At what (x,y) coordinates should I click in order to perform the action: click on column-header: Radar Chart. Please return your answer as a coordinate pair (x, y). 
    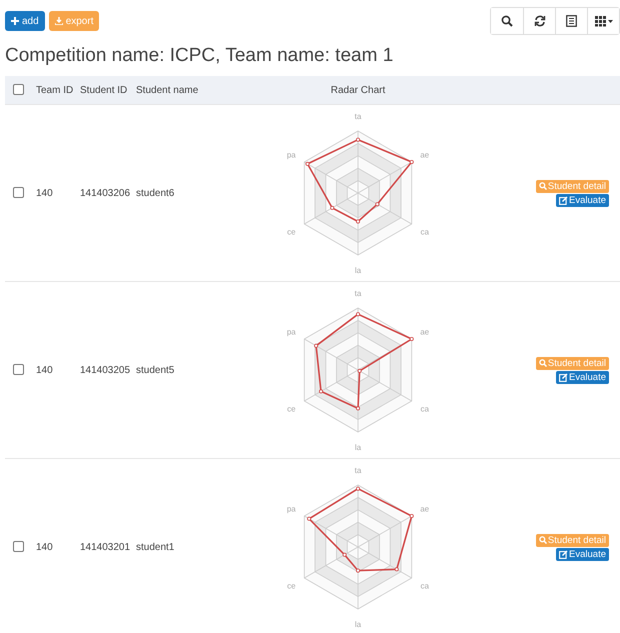
    Looking at the image, I should click on (358, 90).